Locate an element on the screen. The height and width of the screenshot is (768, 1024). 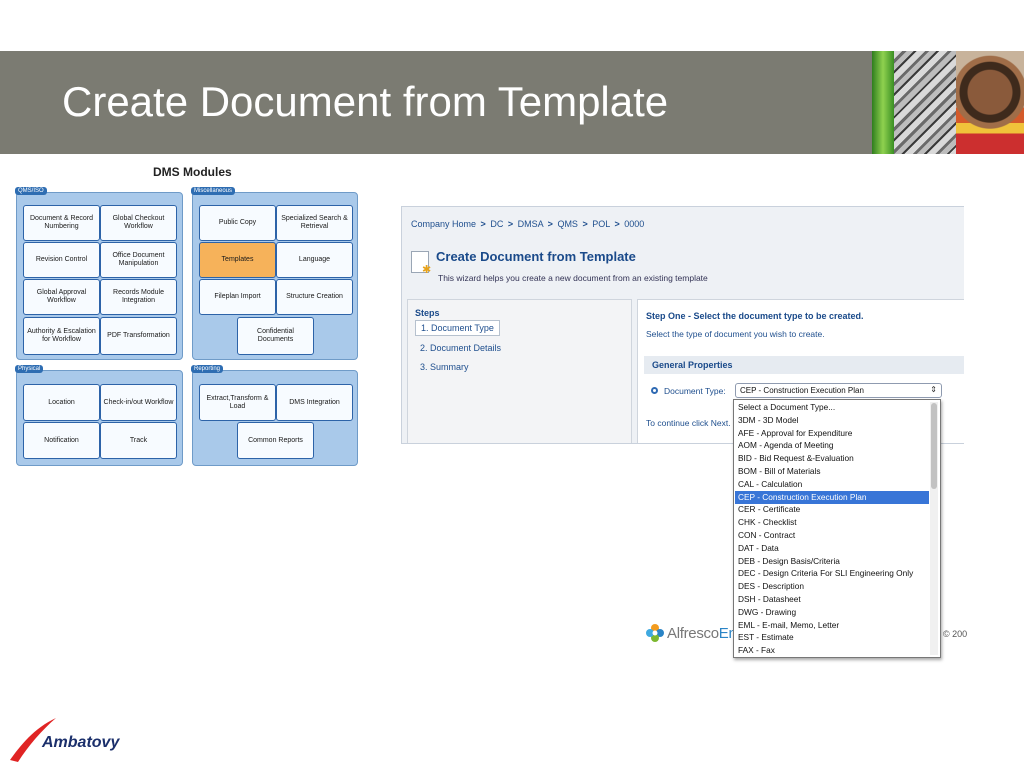
document-type-select: CEP - Construction Execution Plan ⇕ is located at coordinates (838, 390).